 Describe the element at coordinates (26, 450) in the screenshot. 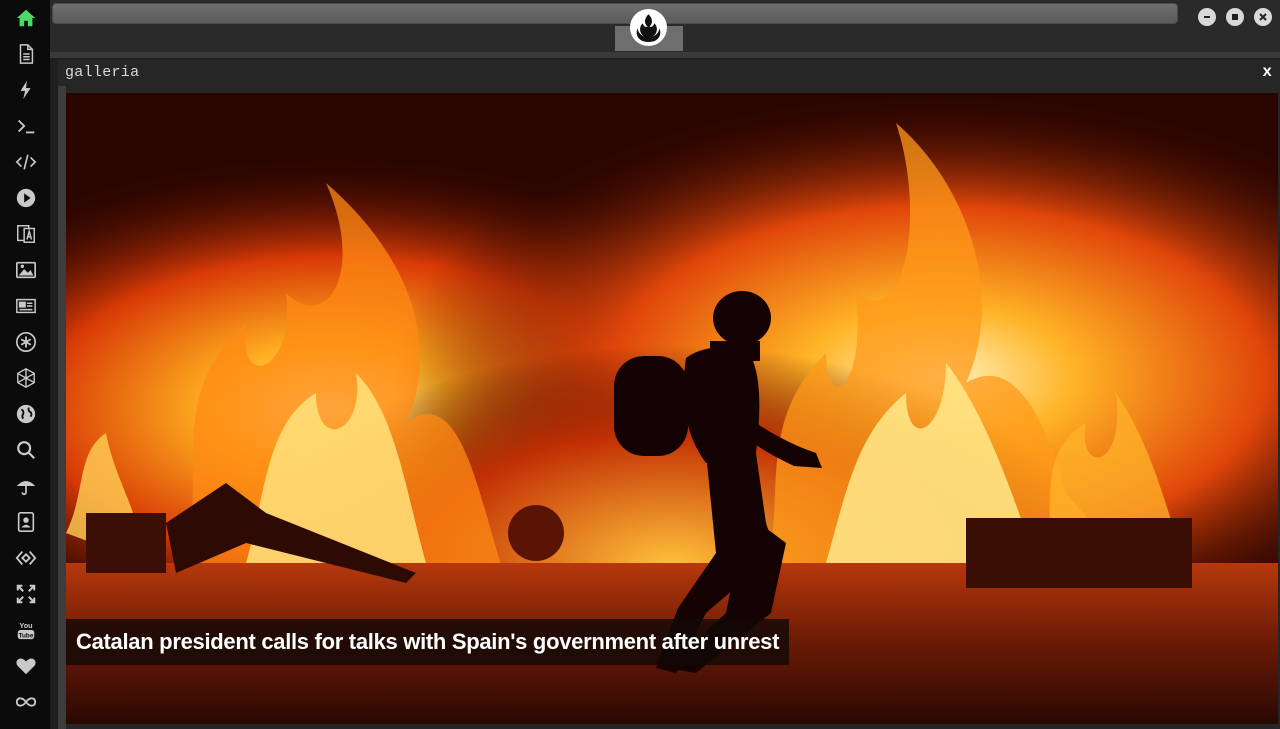

I see `search-icon` at that location.